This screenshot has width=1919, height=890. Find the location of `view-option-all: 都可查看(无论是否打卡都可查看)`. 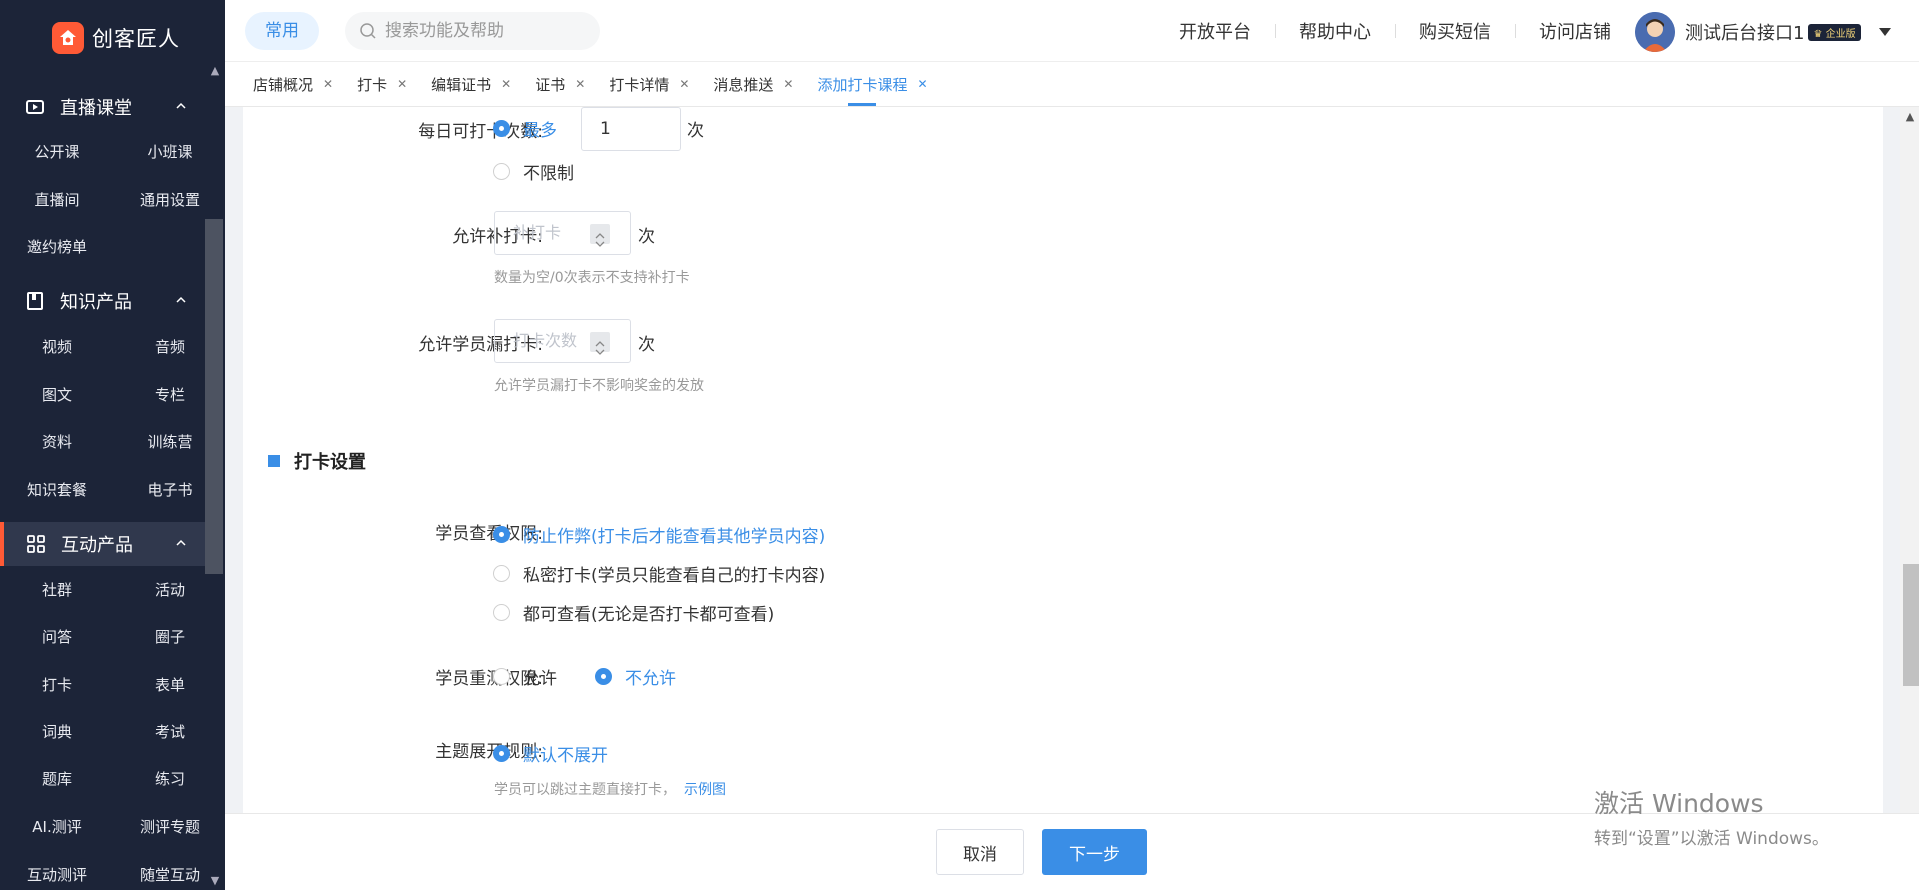

view-option-all: 都可查看(无论是否打卡都可查看) is located at coordinates (648, 612).